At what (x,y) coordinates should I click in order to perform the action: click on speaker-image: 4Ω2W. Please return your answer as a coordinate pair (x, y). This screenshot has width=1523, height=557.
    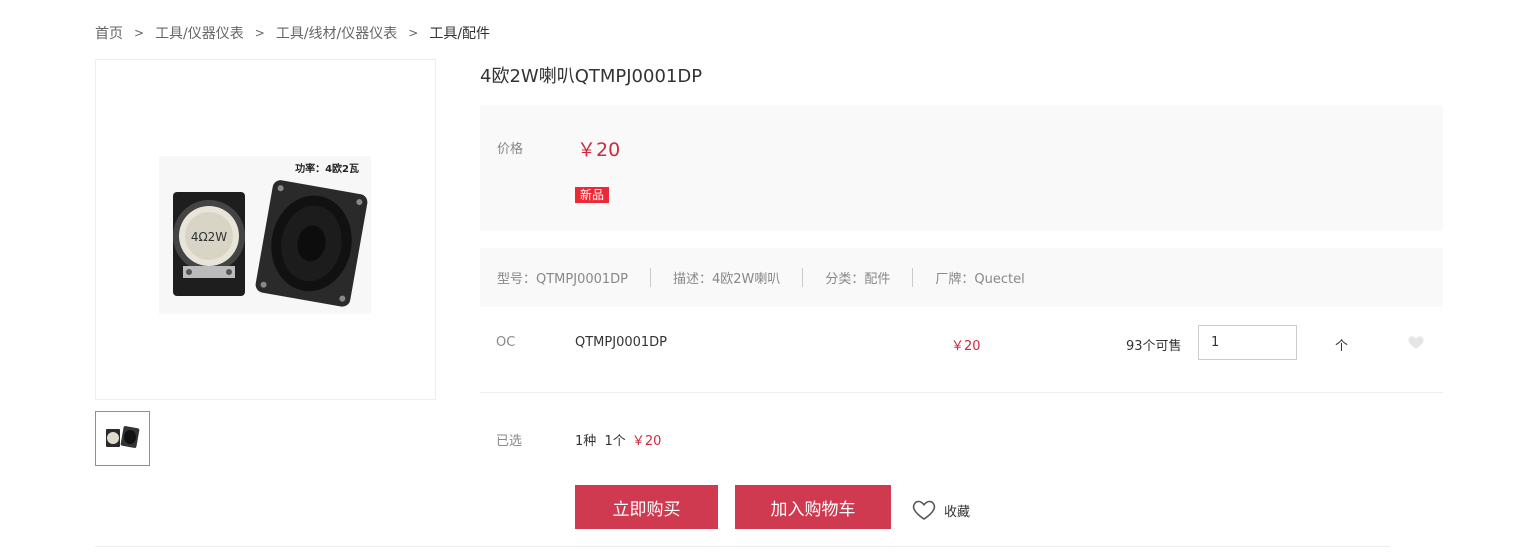
    Looking at the image, I should click on (270, 243).